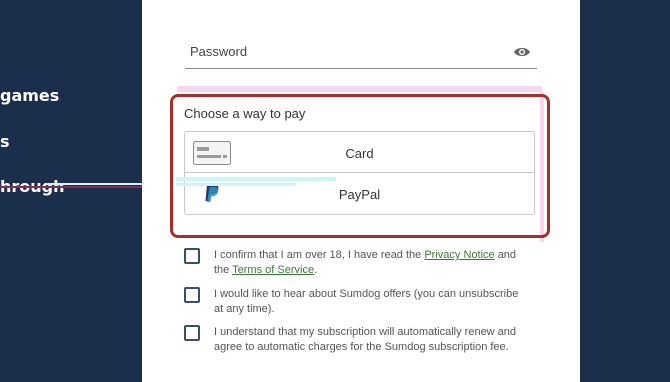 The image size is (670, 382). Describe the element at coordinates (5, 141) in the screenshot. I see `sidebar-item-s: s` at that location.